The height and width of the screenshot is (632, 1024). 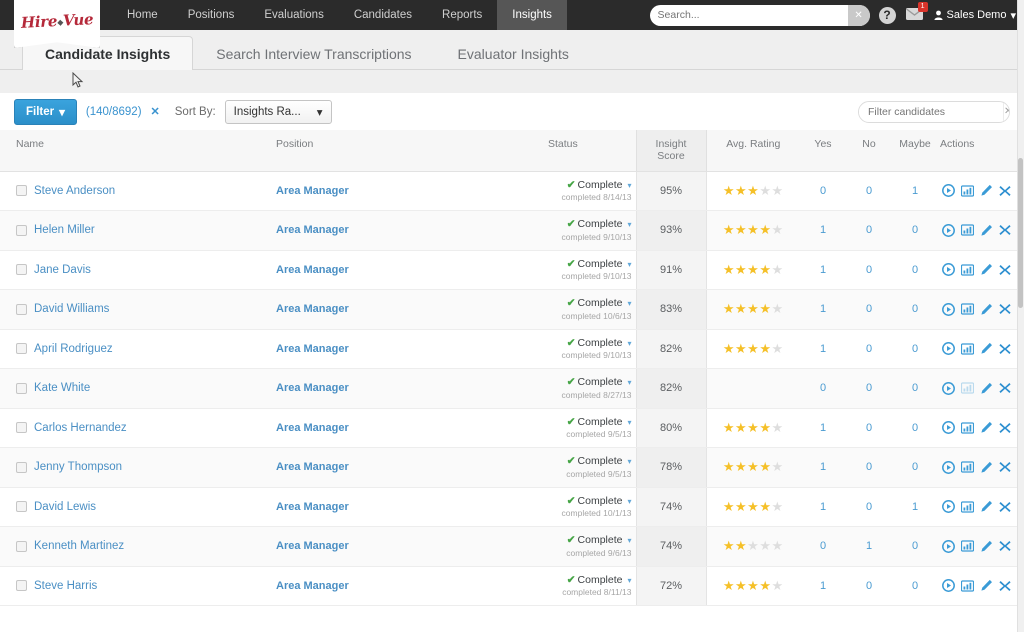 I want to click on nav-link-reports: Reports, so click(x=462, y=15).